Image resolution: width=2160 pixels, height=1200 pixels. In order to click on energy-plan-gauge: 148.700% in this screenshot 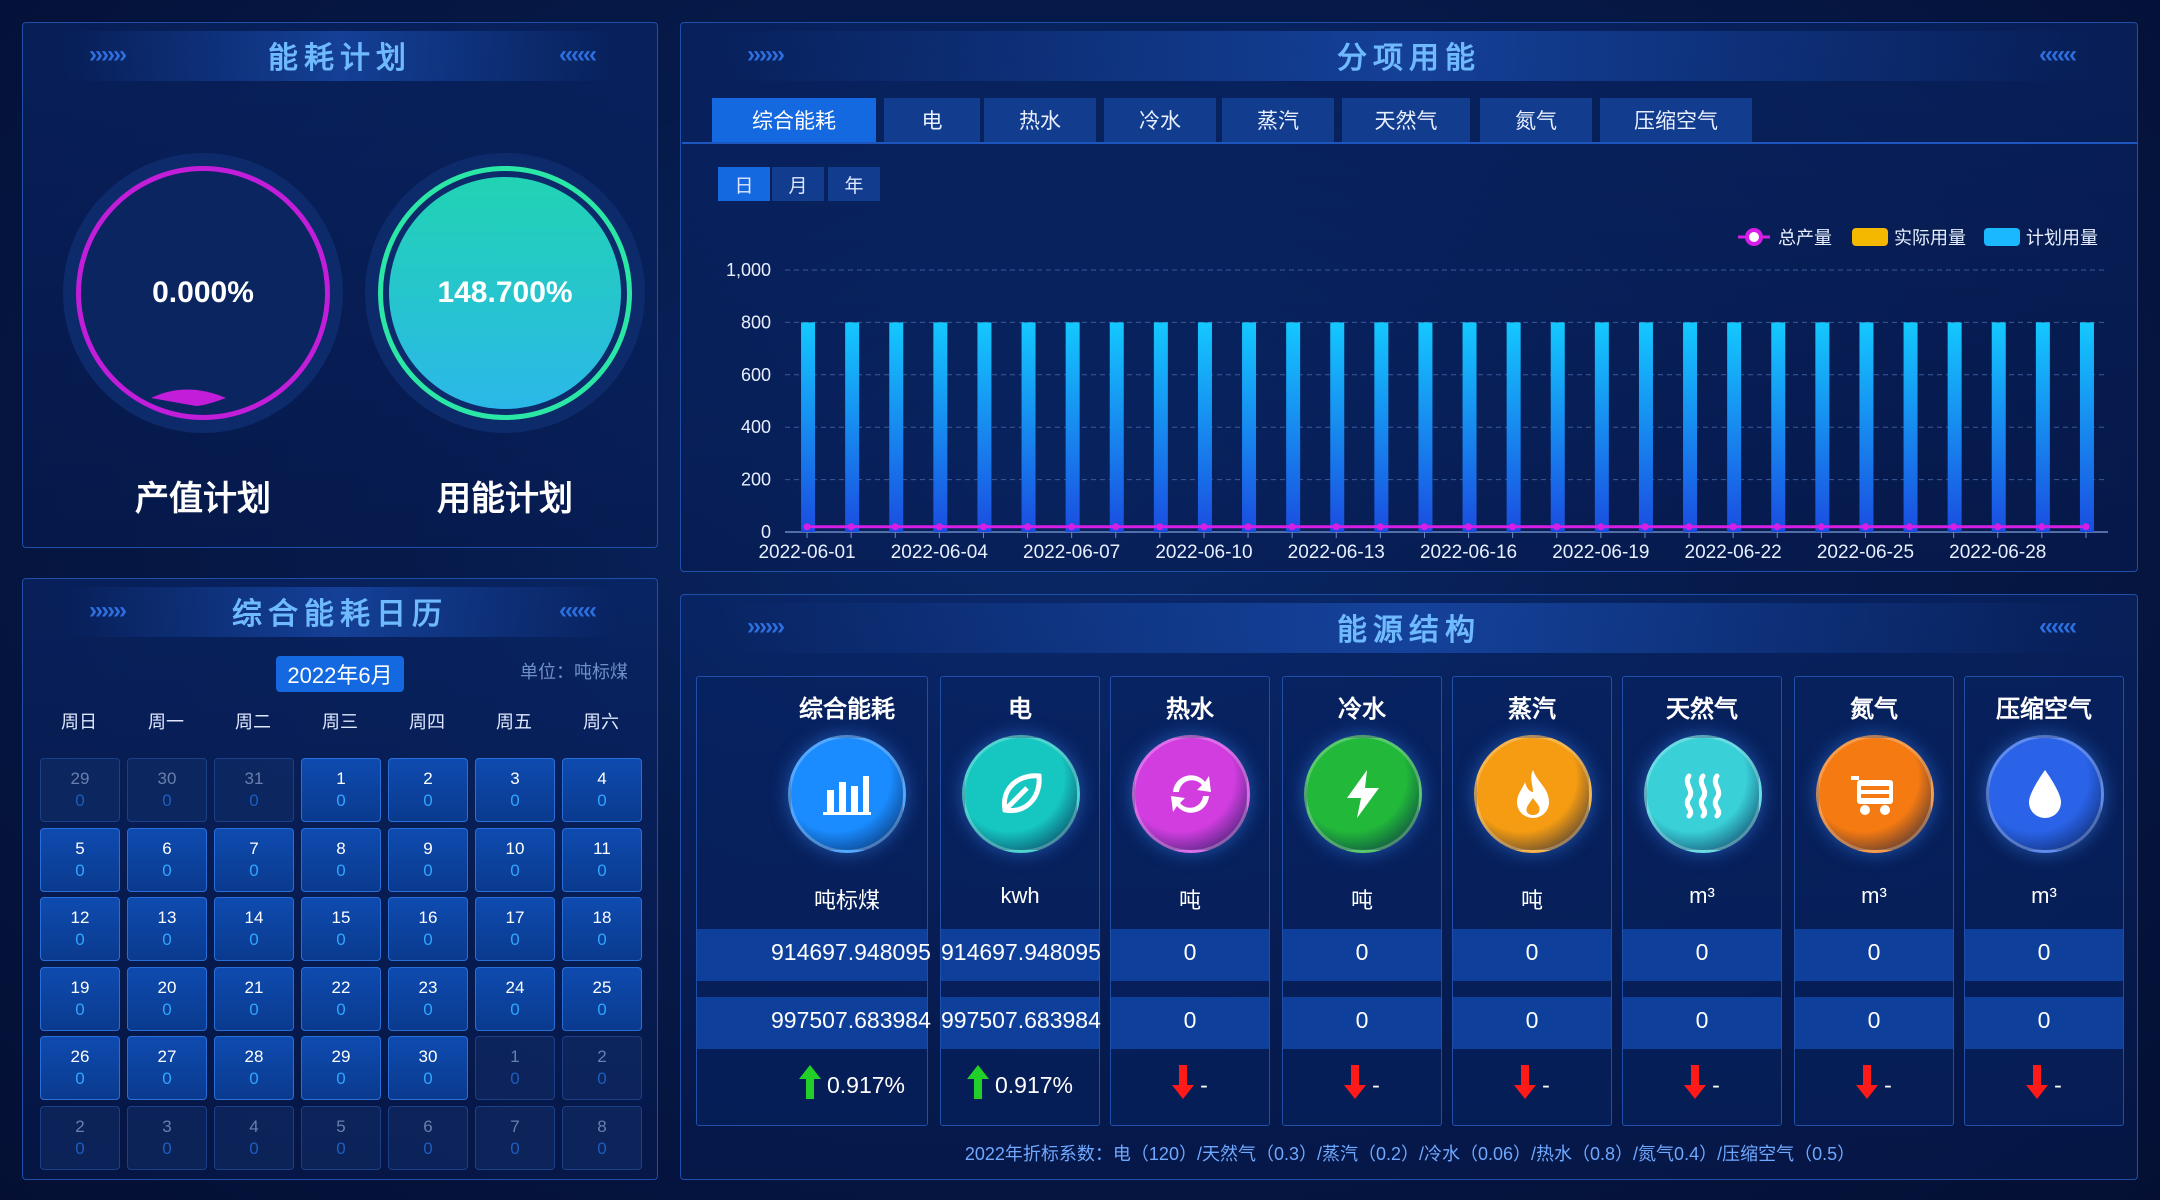, I will do `click(505, 293)`.